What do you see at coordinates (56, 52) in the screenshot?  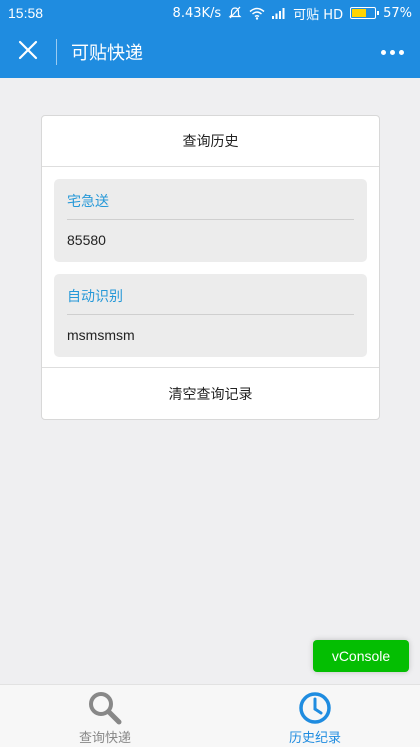 I see `nav-divider` at bounding box center [56, 52].